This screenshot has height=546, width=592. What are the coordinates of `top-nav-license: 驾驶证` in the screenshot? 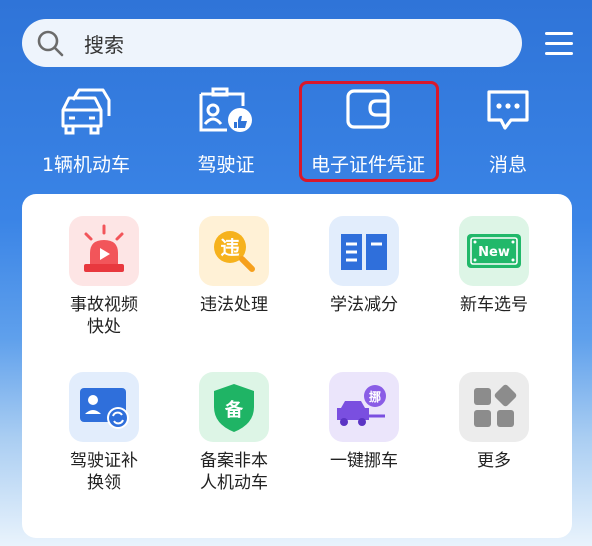 It's located at (226, 133).